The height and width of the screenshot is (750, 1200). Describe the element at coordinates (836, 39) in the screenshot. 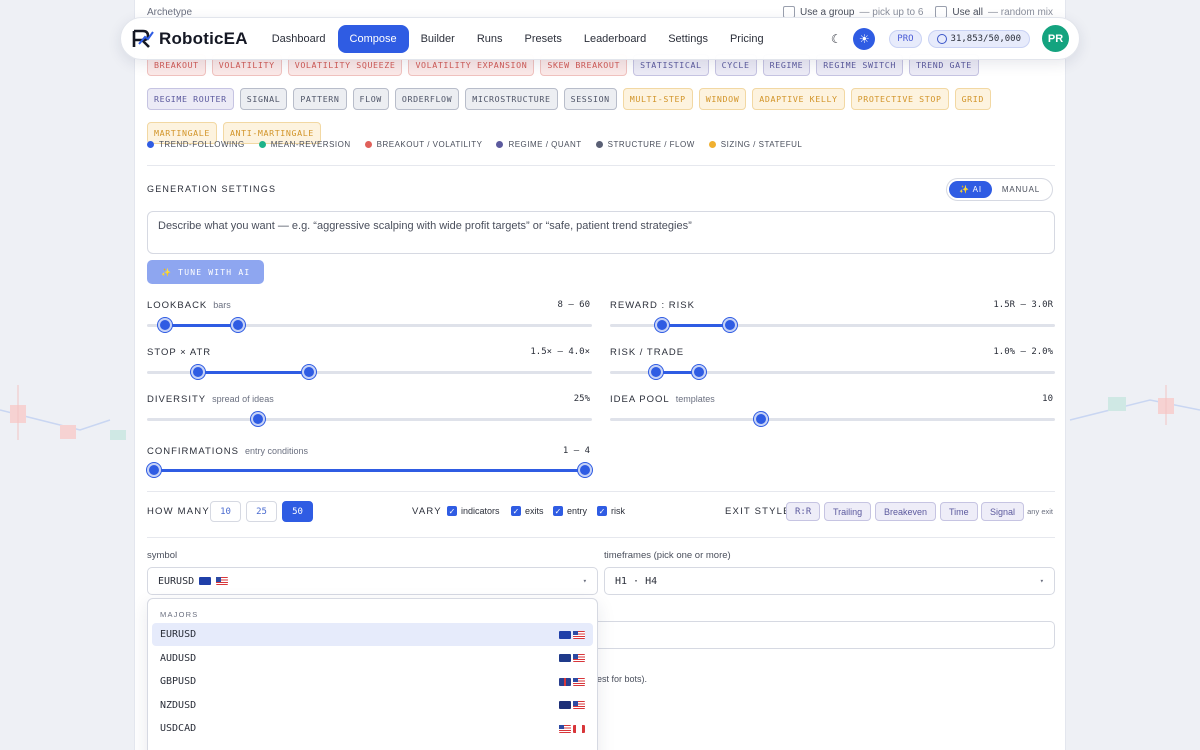

I see `moon-icon: ☾` at that location.